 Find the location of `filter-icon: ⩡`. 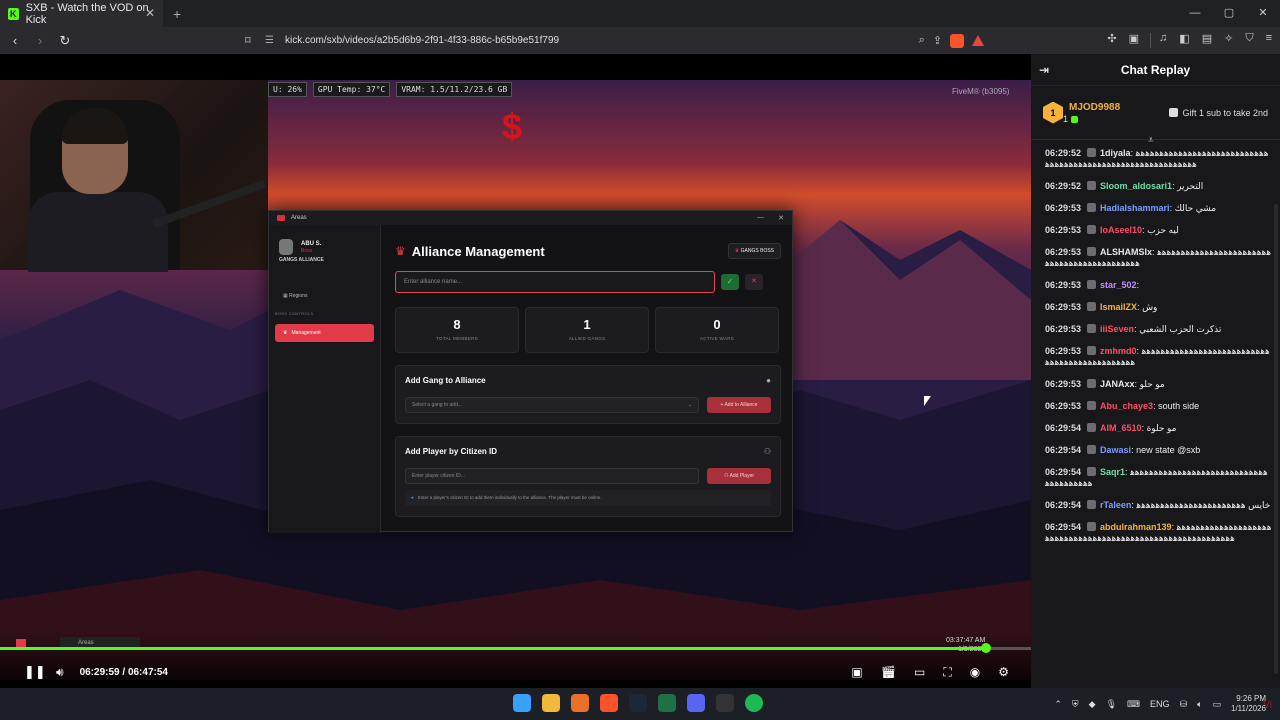

filter-icon: ⩡ is located at coordinates (1151, 140).